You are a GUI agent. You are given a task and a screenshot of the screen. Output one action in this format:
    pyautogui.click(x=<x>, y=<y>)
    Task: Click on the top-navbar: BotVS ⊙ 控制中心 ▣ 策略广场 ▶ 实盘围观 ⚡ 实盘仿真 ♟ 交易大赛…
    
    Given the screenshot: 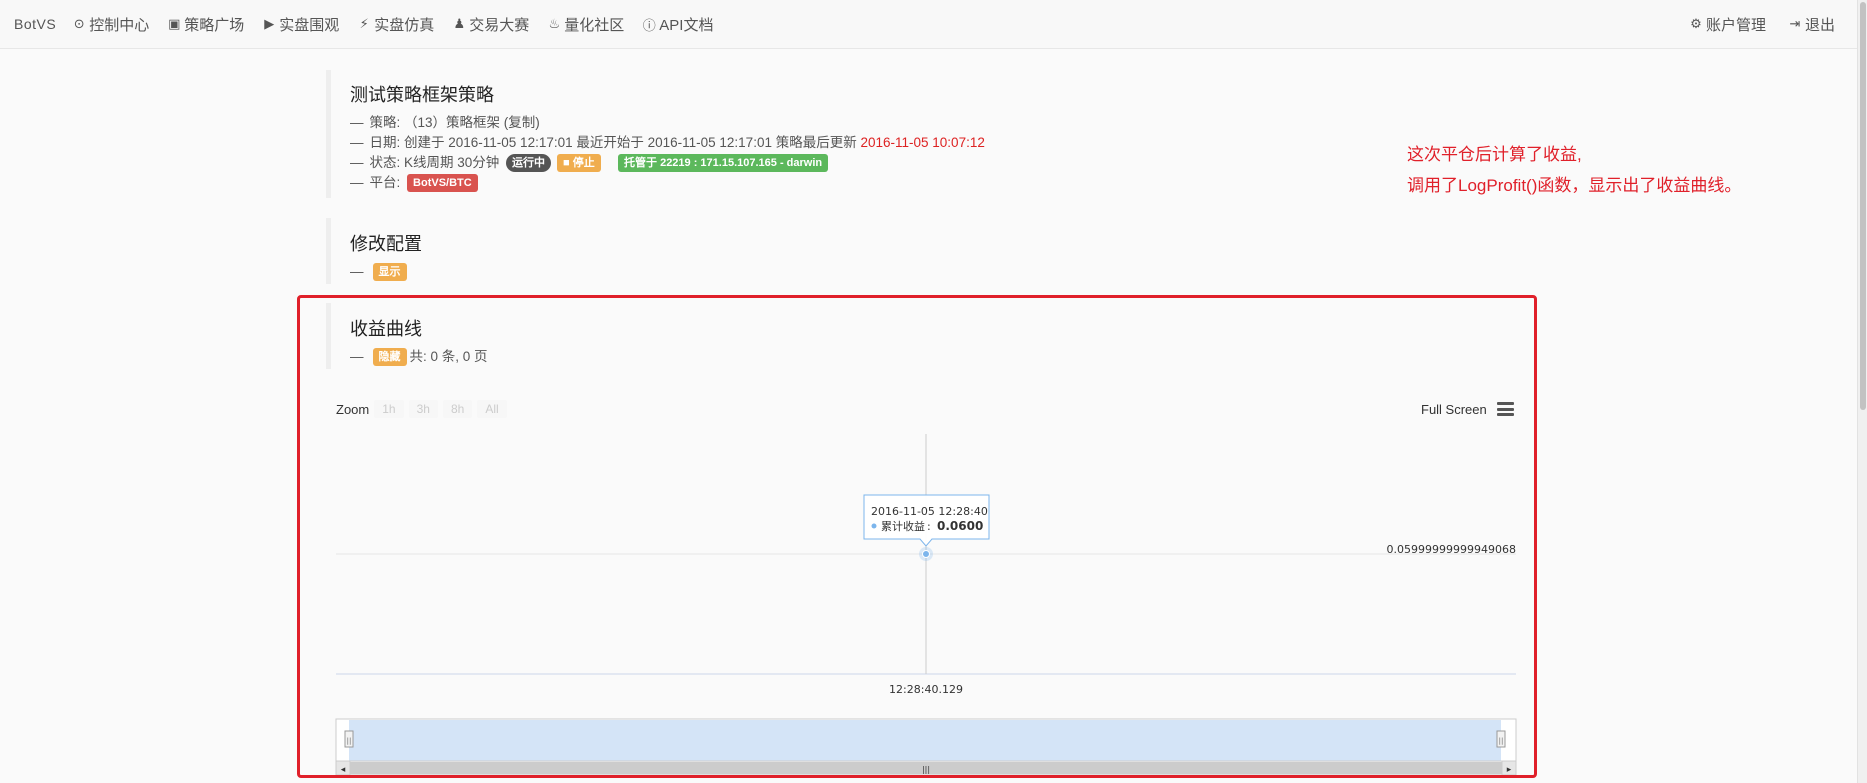 What is the action you would take?
    pyautogui.click(x=928, y=24)
    